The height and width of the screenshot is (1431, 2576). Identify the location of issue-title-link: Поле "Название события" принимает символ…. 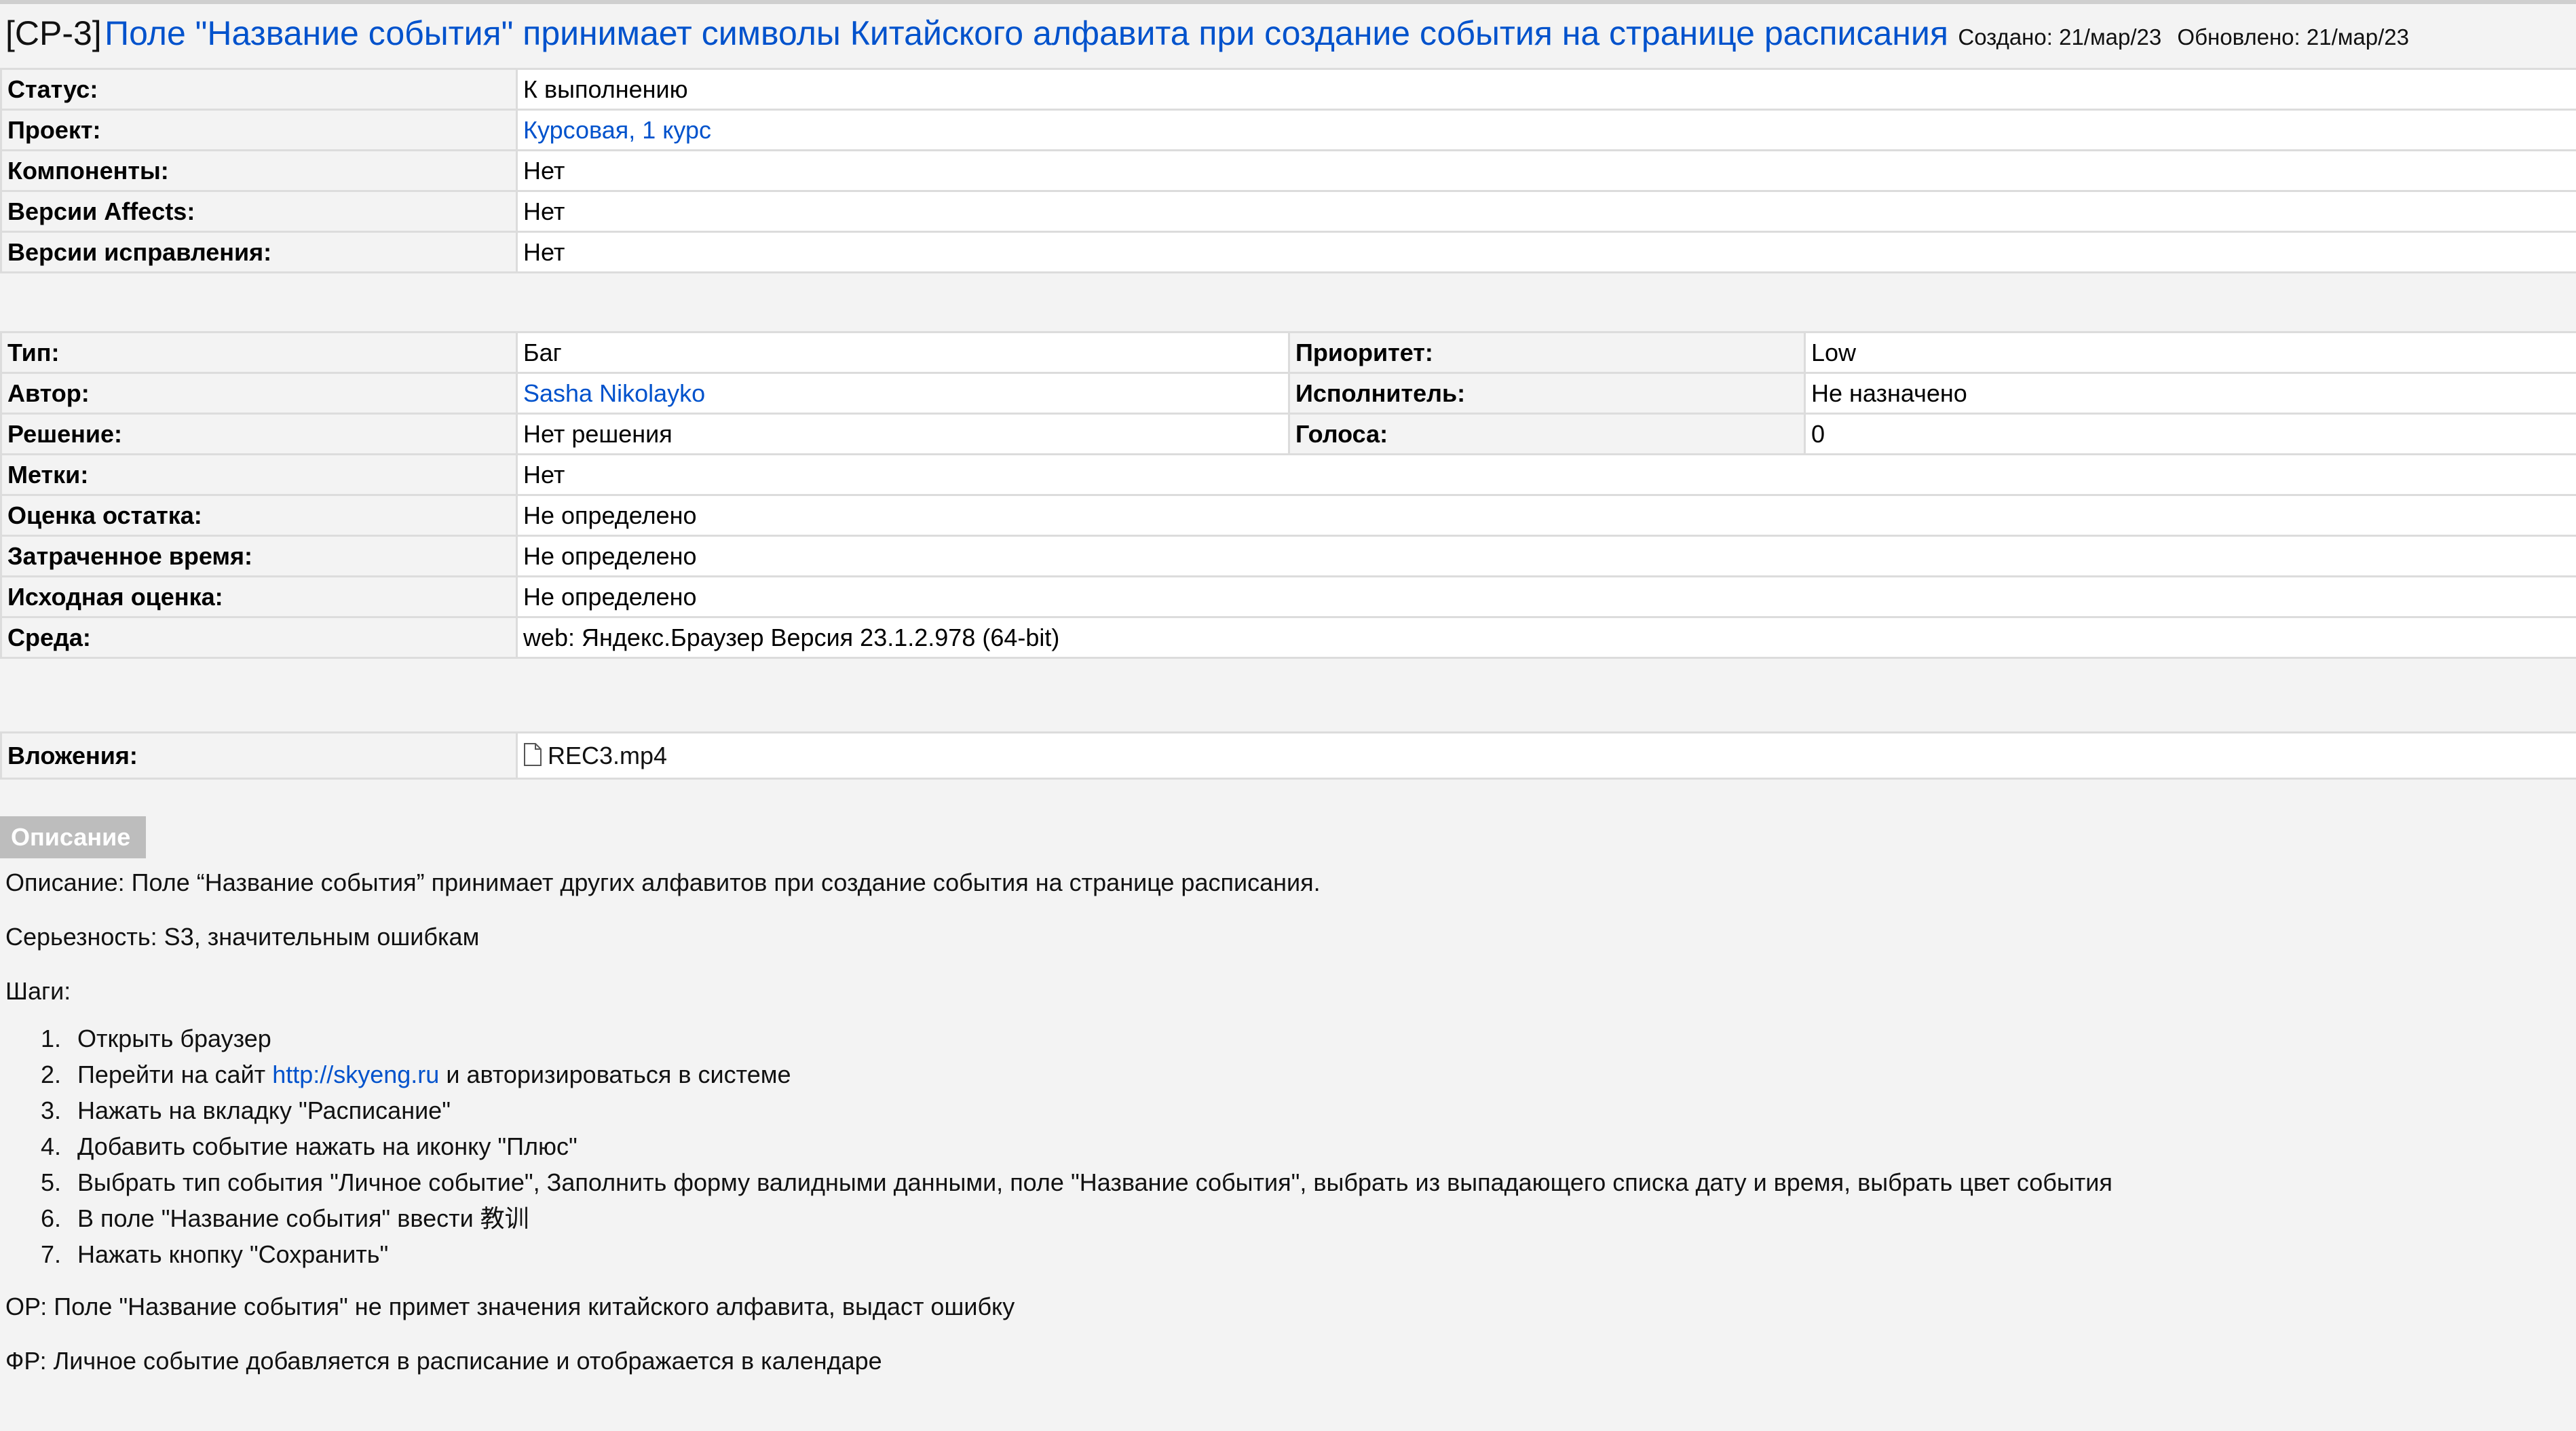
(1026, 33).